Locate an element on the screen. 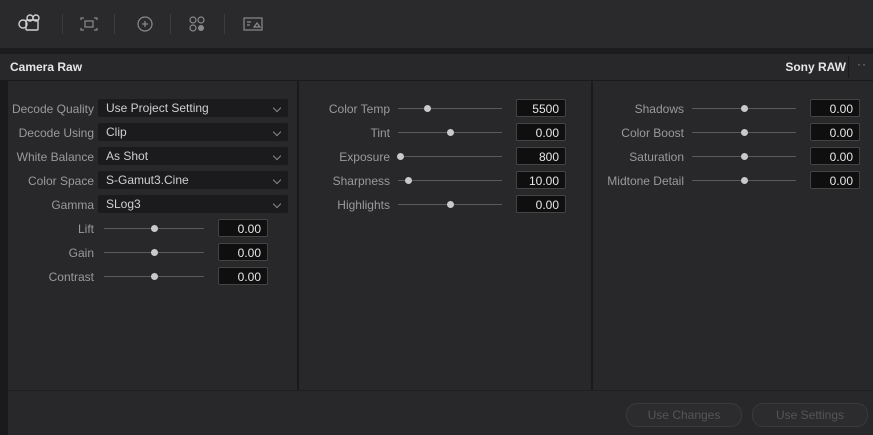 This screenshot has height=435, width=873. raw-format-label: Sony RAW is located at coordinates (815, 67).